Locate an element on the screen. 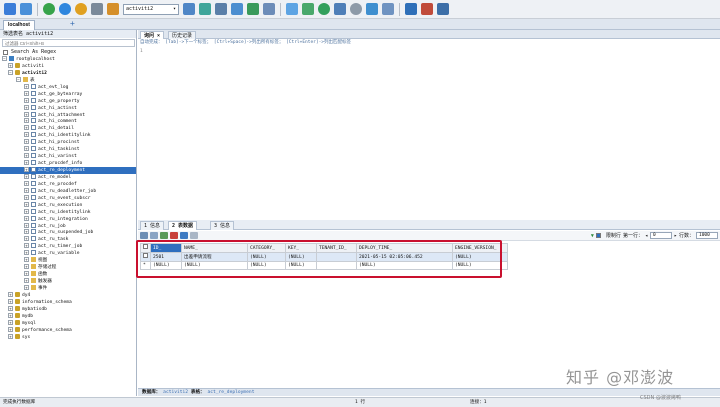  tree-item: + act_hi_comment is located at coordinates (68, 121).